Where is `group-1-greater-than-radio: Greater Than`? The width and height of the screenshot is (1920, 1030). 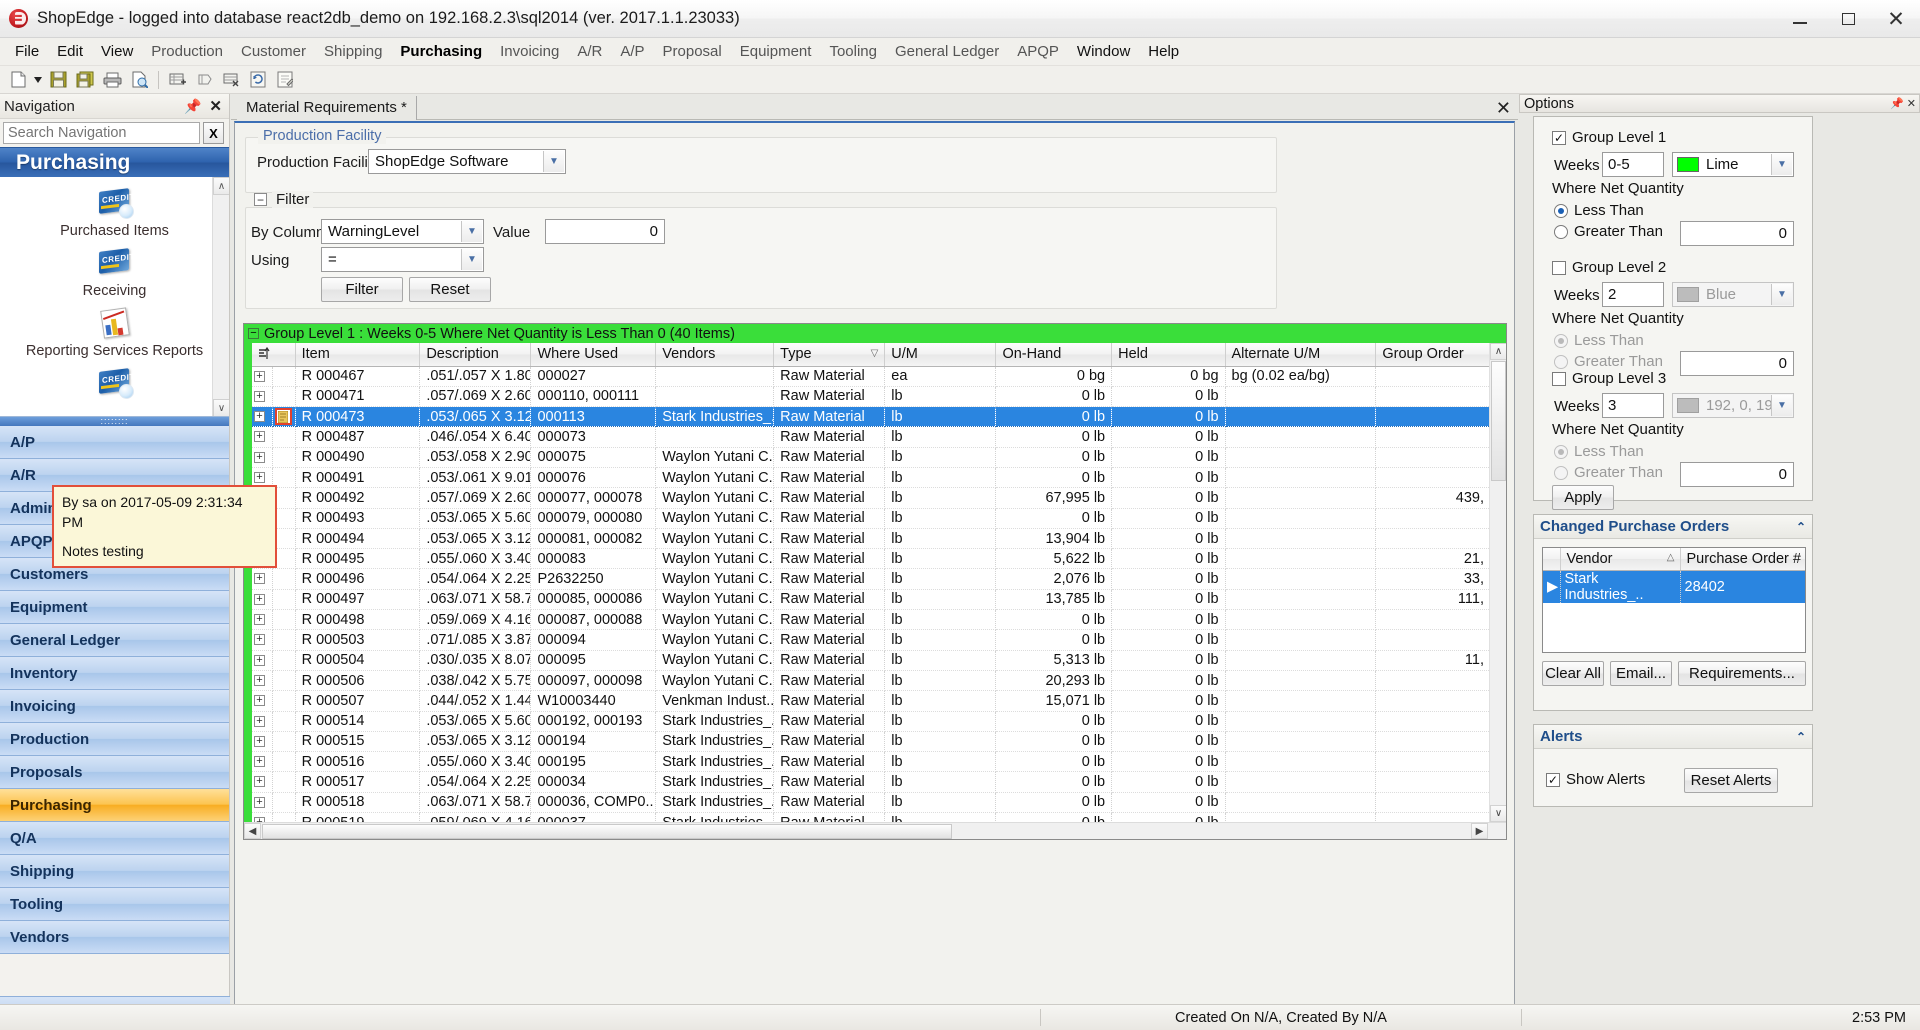
group-1-greater-than-radio: Greater Than is located at coordinates (1608, 231).